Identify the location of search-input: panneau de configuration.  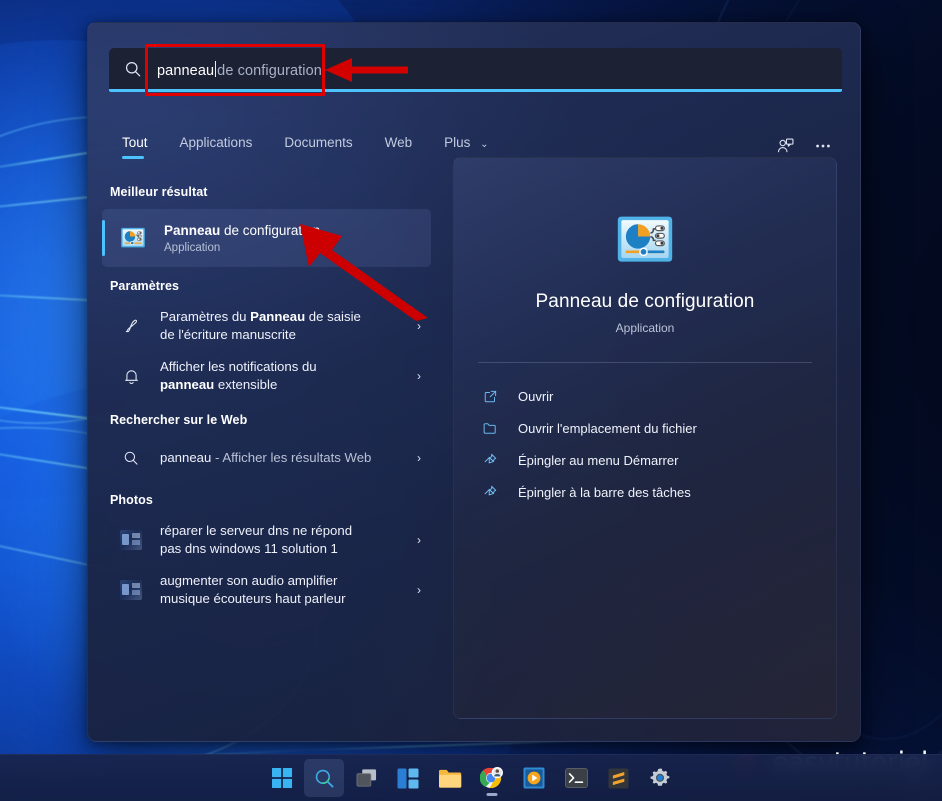
(475, 70).